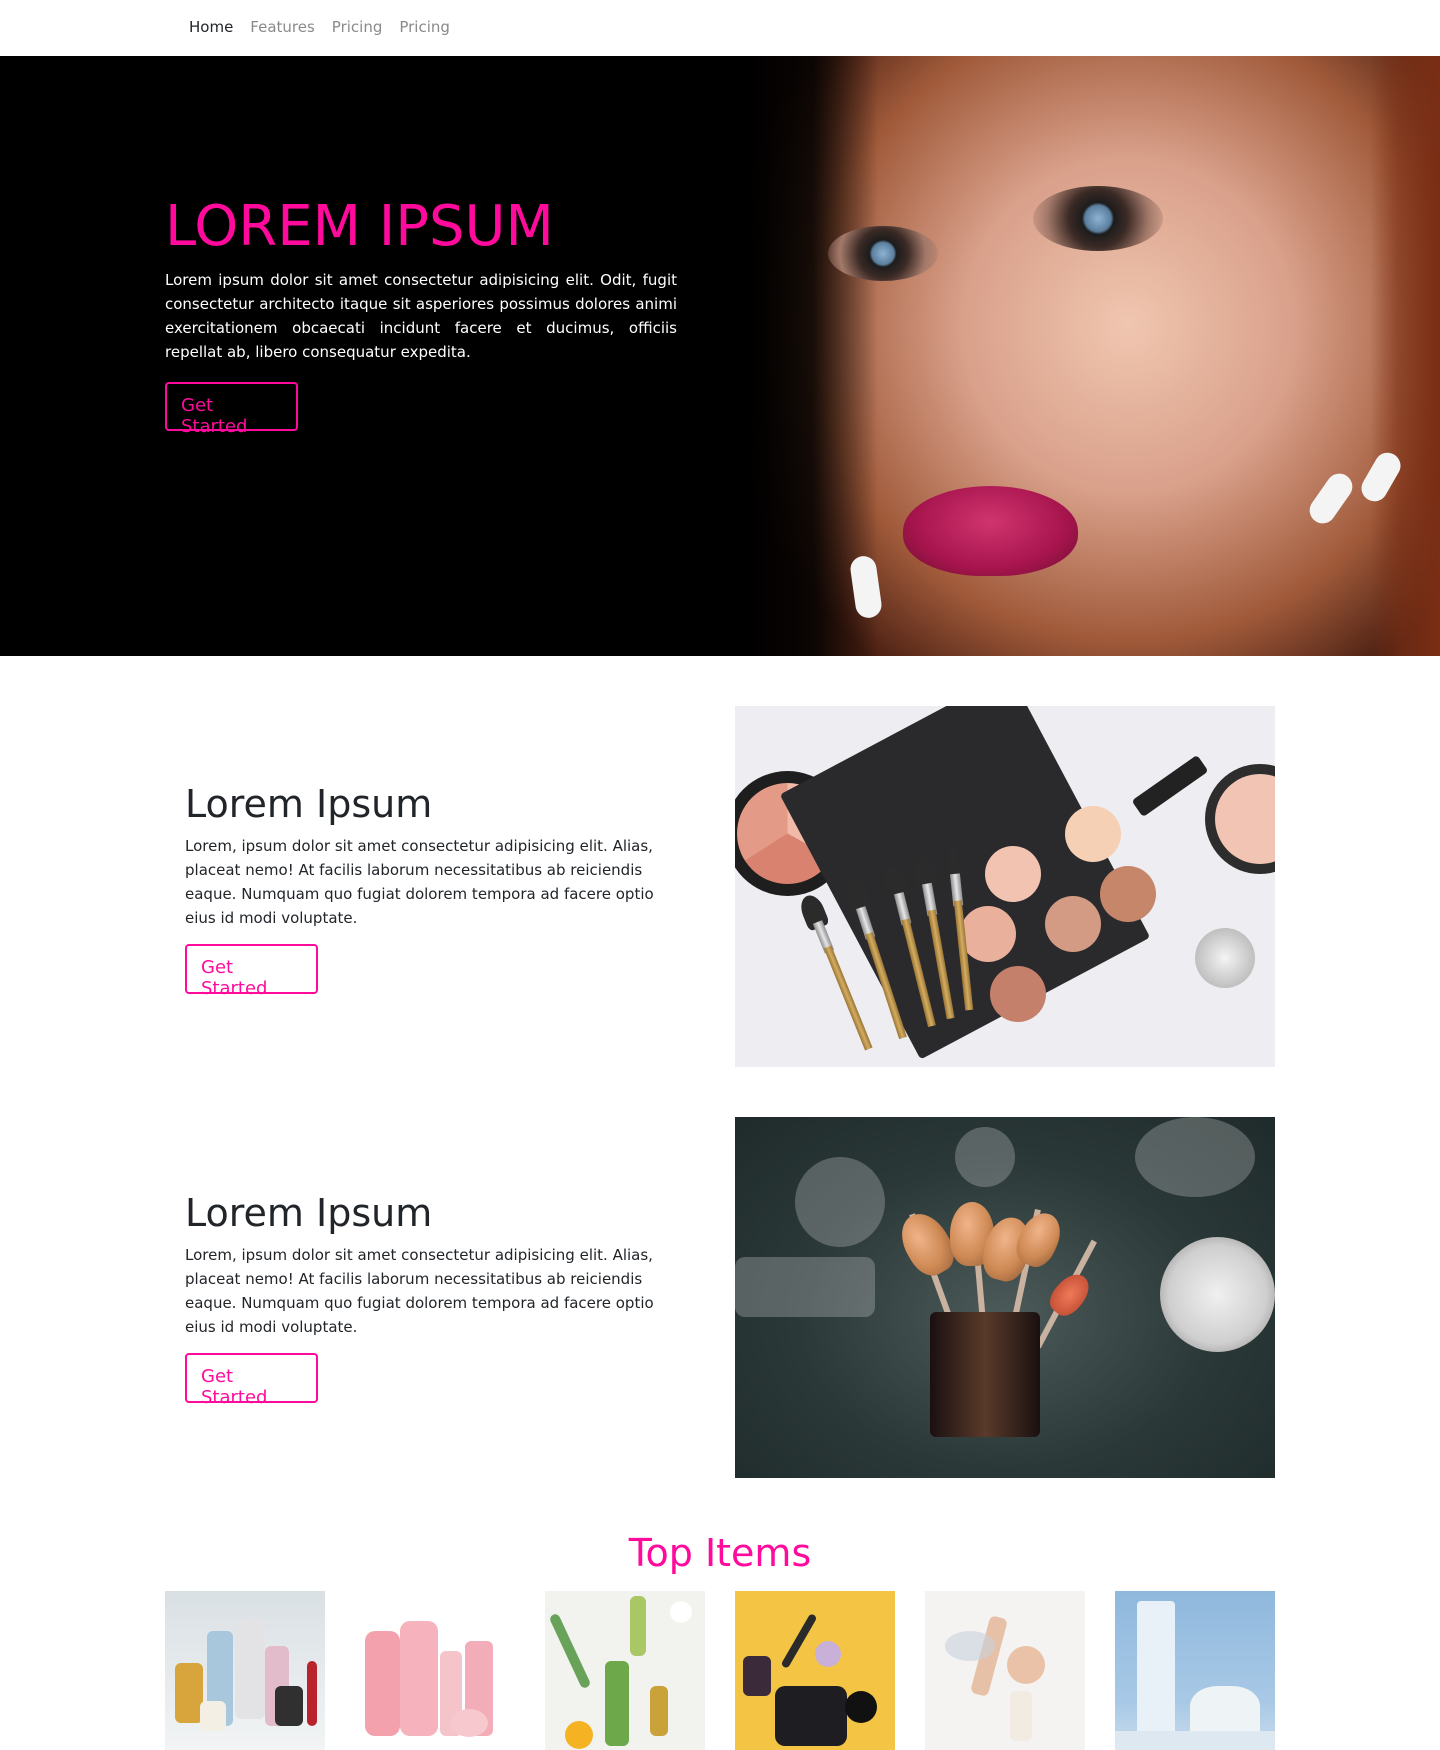 This screenshot has width=1440, height=1750. Describe the element at coordinates (1225, 958) in the screenshot. I see `mirror-compact` at that location.